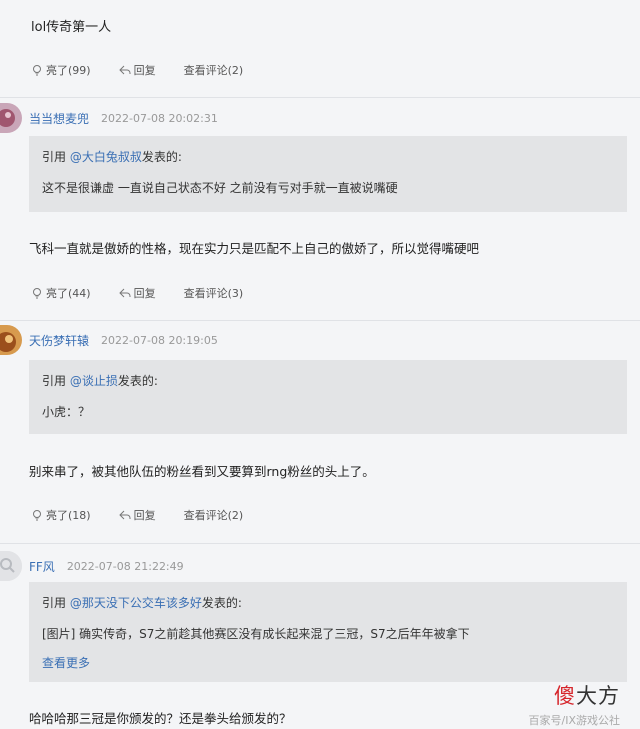 The width and height of the screenshot is (640, 729). I want to click on quote-user-link: @大白兔叔叔, so click(106, 156).